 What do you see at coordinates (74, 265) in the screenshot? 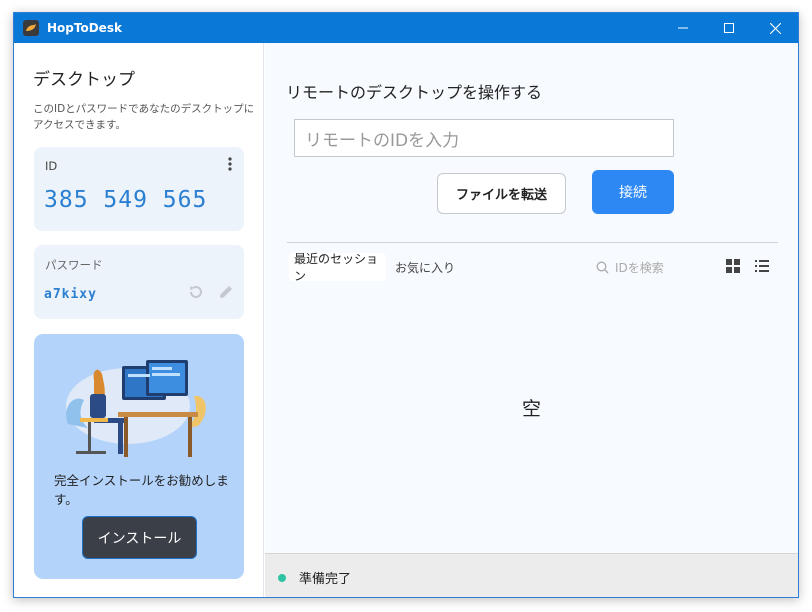
I see `password-label: パスワード` at bounding box center [74, 265].